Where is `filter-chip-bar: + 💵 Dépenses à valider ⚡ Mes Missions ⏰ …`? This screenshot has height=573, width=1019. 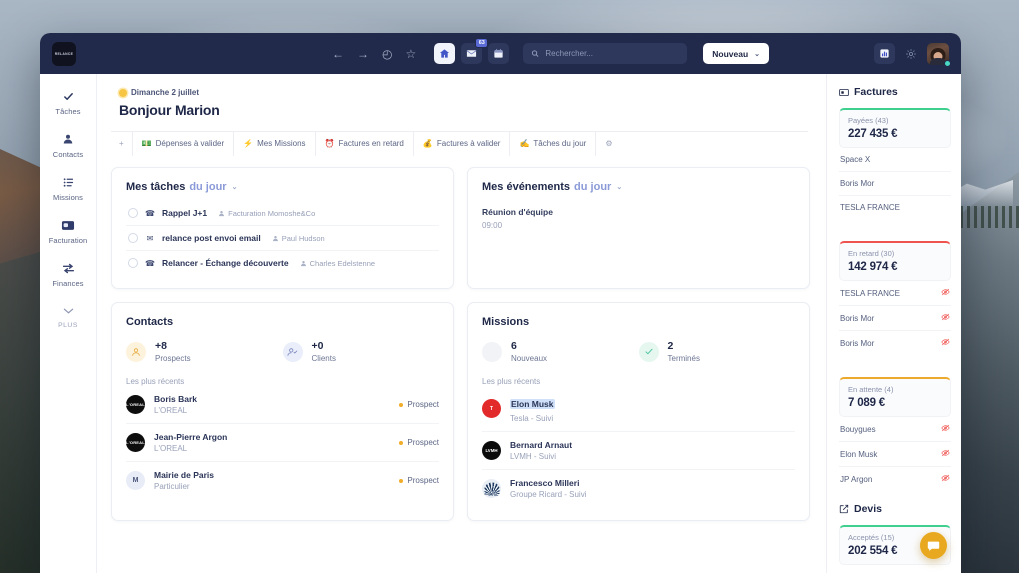
filter-chip-bar: + 💵 Dépenses à valider ⚡ Mes Missions ⏰ … is located at coordinates (459, 143).